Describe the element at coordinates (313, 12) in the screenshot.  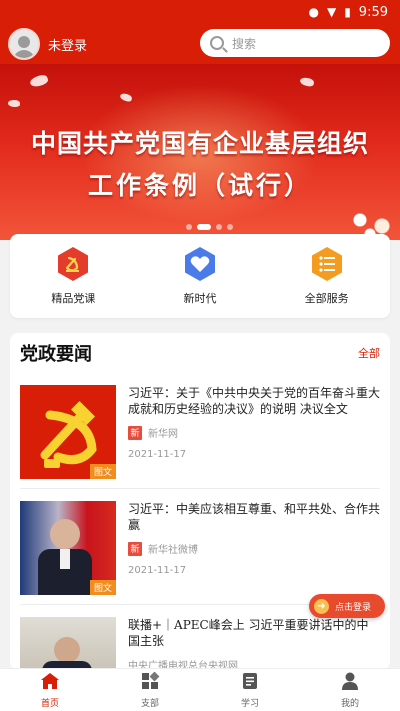
I see `location-icon: ●` at that location.